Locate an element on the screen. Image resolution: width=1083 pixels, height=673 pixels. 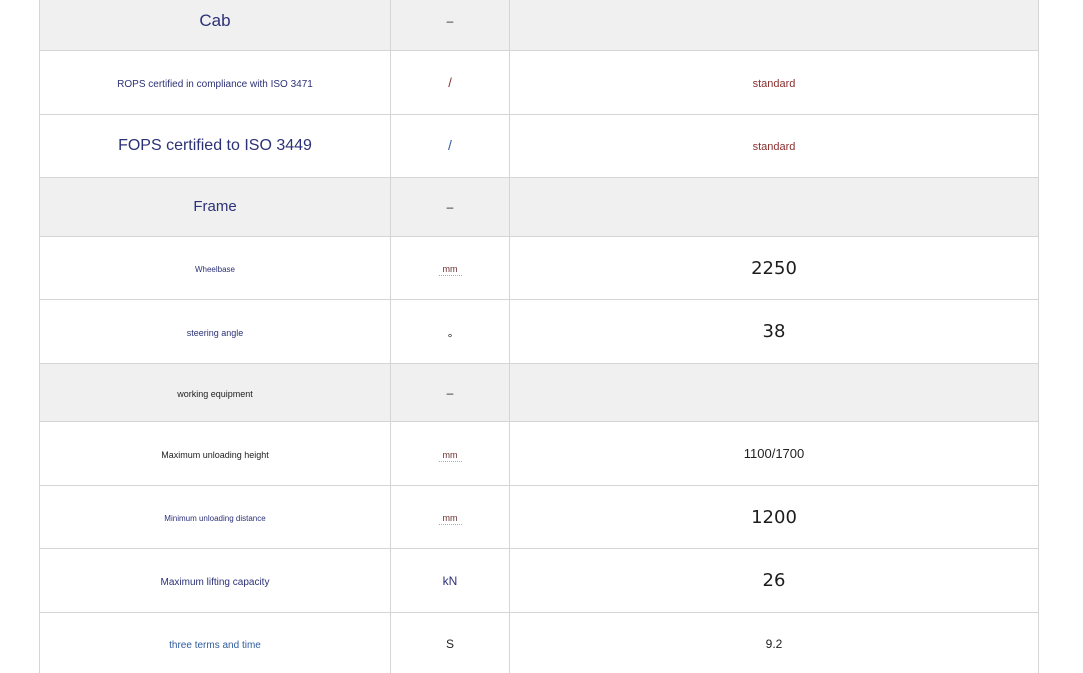
row-value: 26 is located at coordinates (774, 580).